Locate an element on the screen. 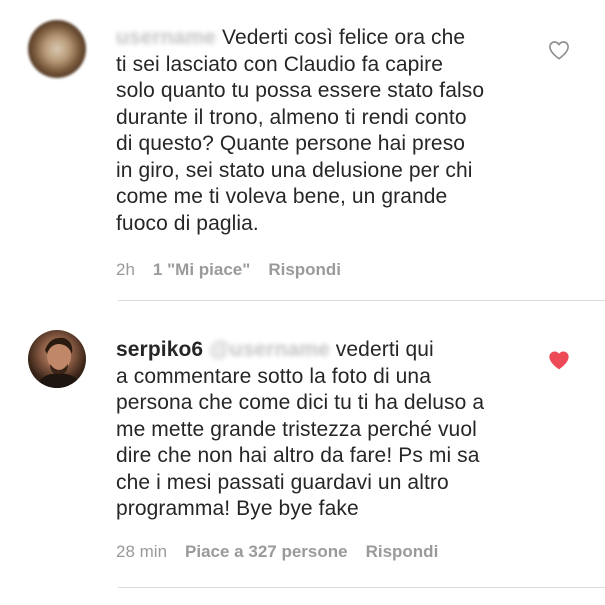 This screenshot has width=605, height=605. comment-line: persona che come dici tu ti ha deluso a is located at coordinates (300, 402).